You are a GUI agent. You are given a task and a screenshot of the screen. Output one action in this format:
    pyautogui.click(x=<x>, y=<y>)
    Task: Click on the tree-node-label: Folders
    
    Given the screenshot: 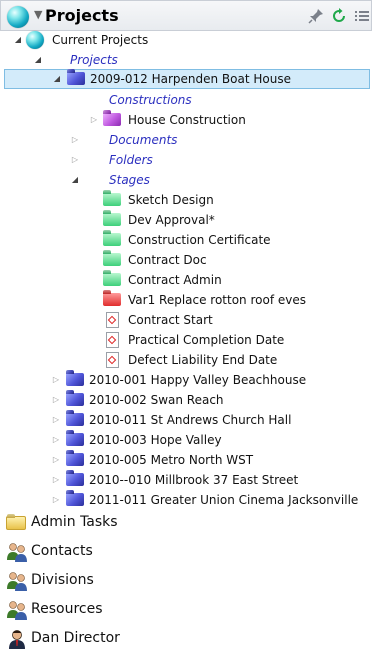 What is the action you would take?
    pyautogui.click(x=131, y=160)
    